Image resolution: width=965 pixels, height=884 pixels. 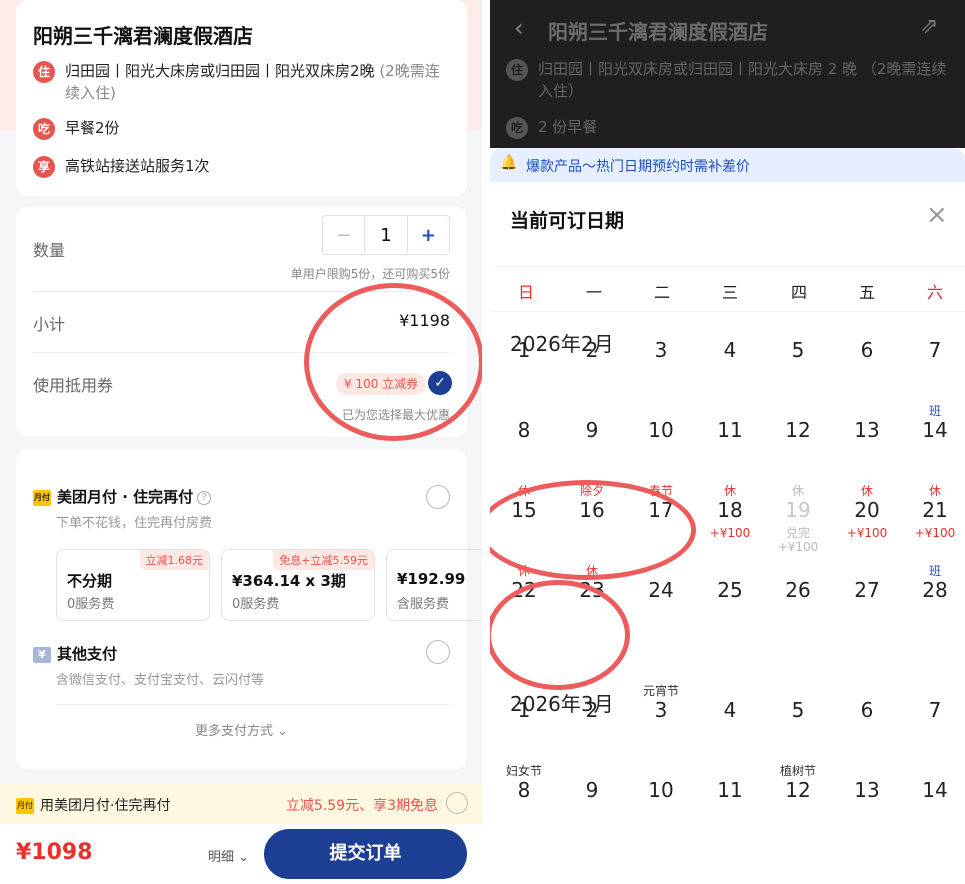 What do you see at coordinates (798, 710) in the screenshot?
I see `day-number: 5` at bounding box center [798, 710].